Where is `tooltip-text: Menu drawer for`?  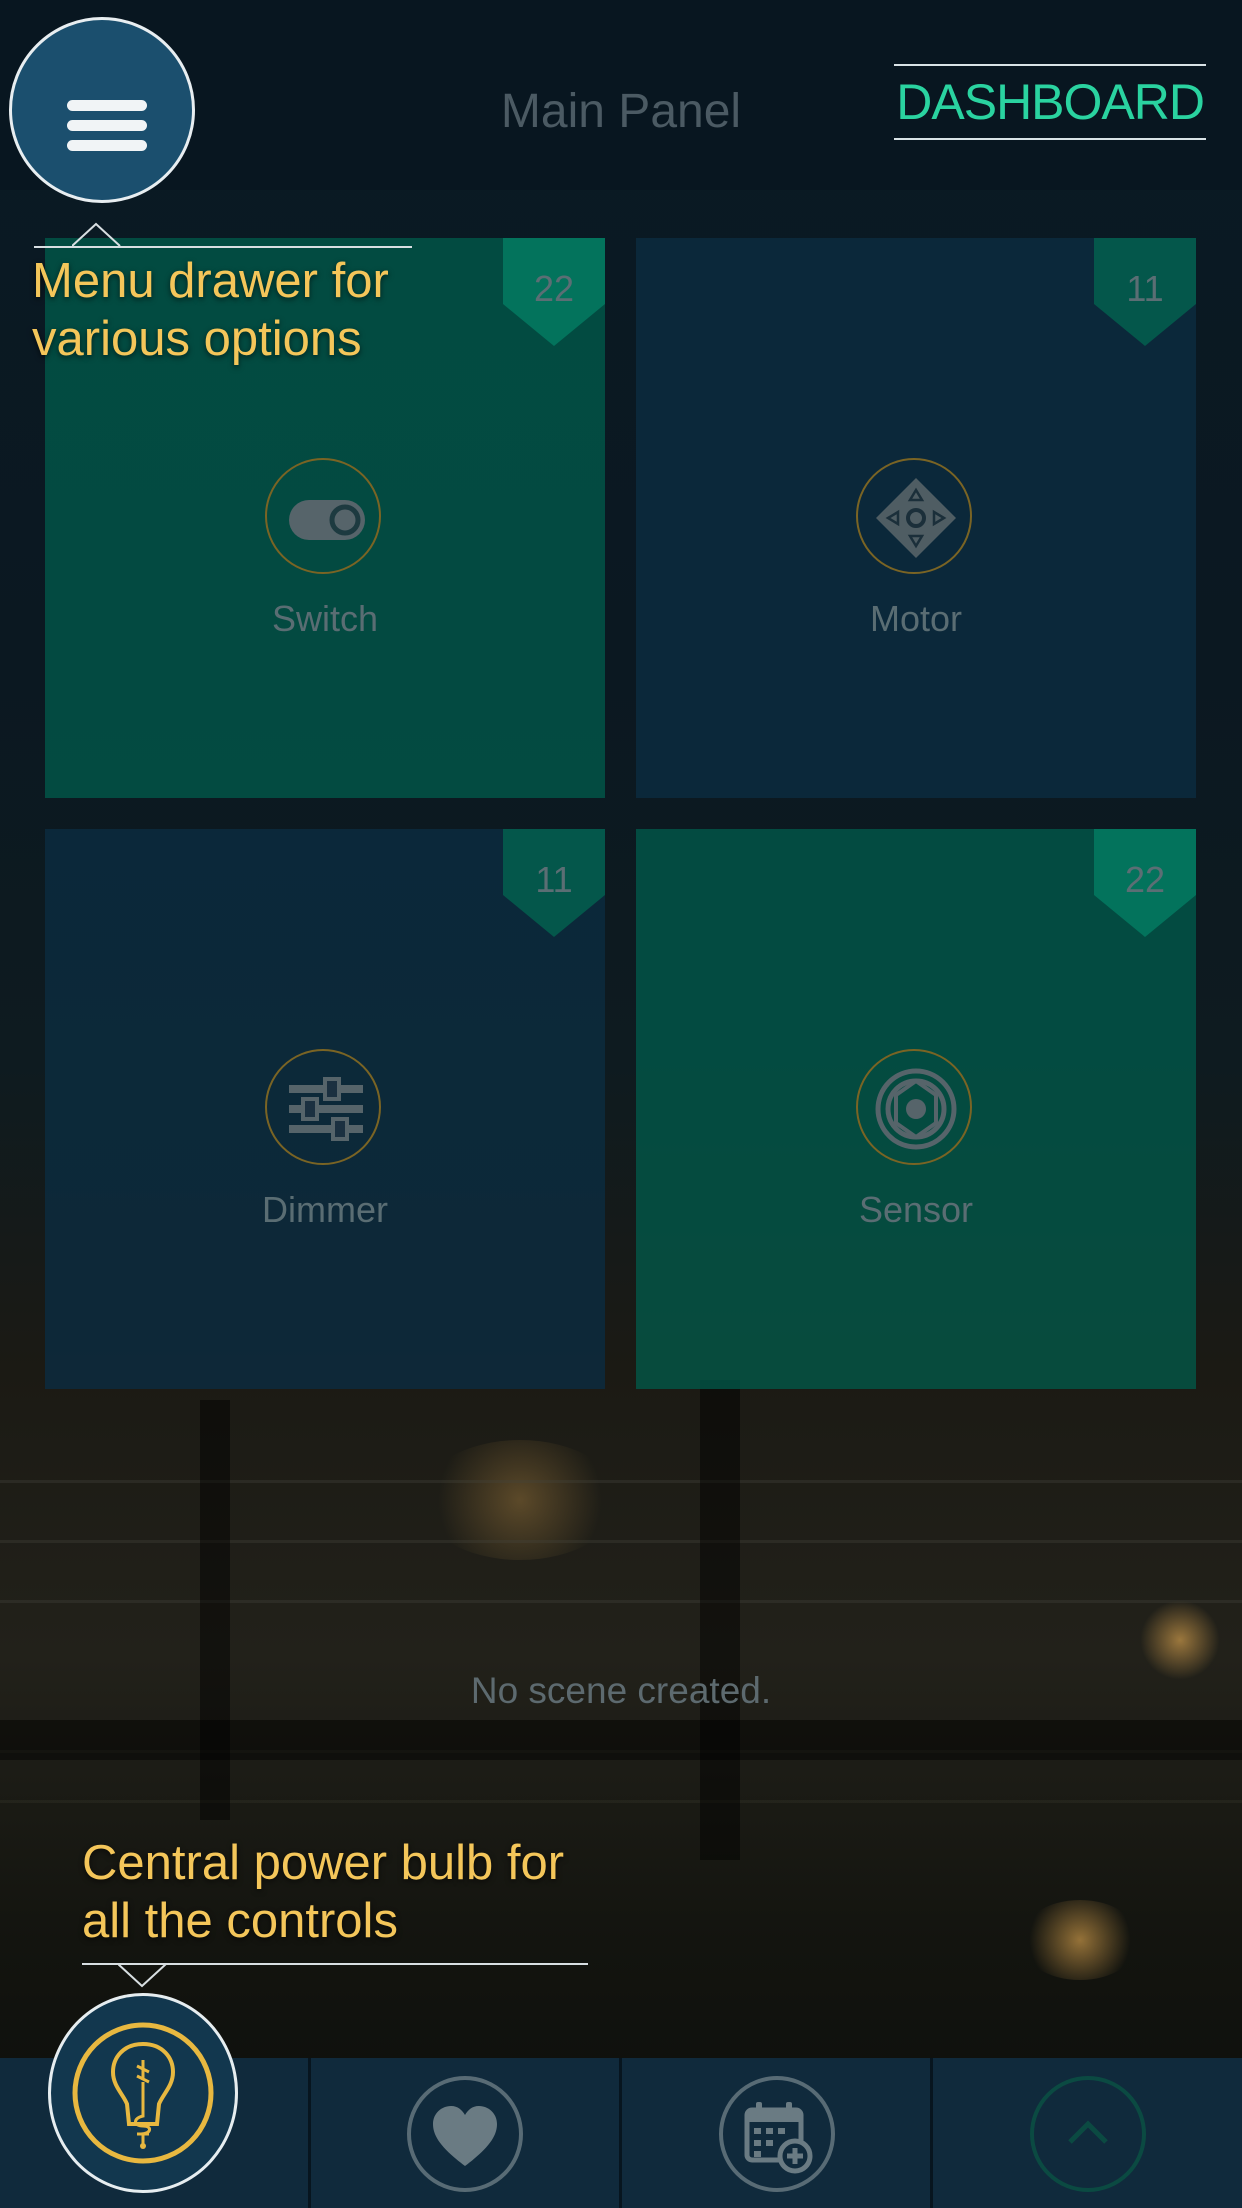 tooltip-text: Menu drawer for is located at coordinates (210, 281).